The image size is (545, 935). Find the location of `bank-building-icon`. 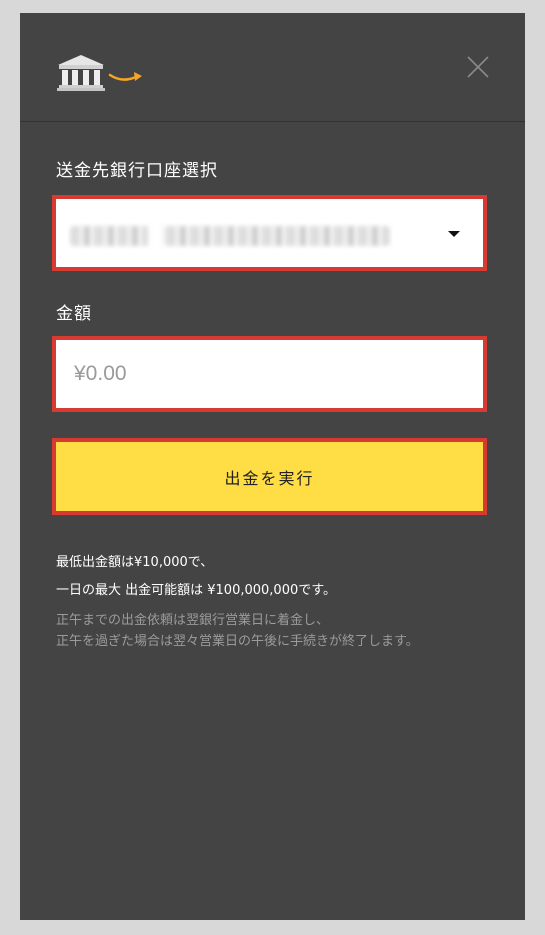

bank-building-icon is located at coordinates (99, 73).